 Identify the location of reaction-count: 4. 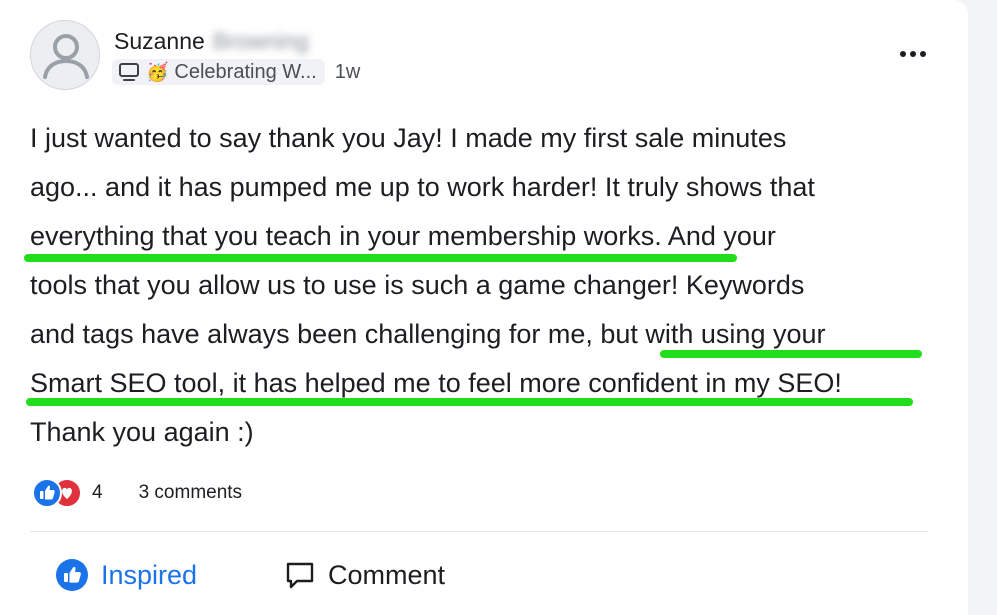
(97, 492).